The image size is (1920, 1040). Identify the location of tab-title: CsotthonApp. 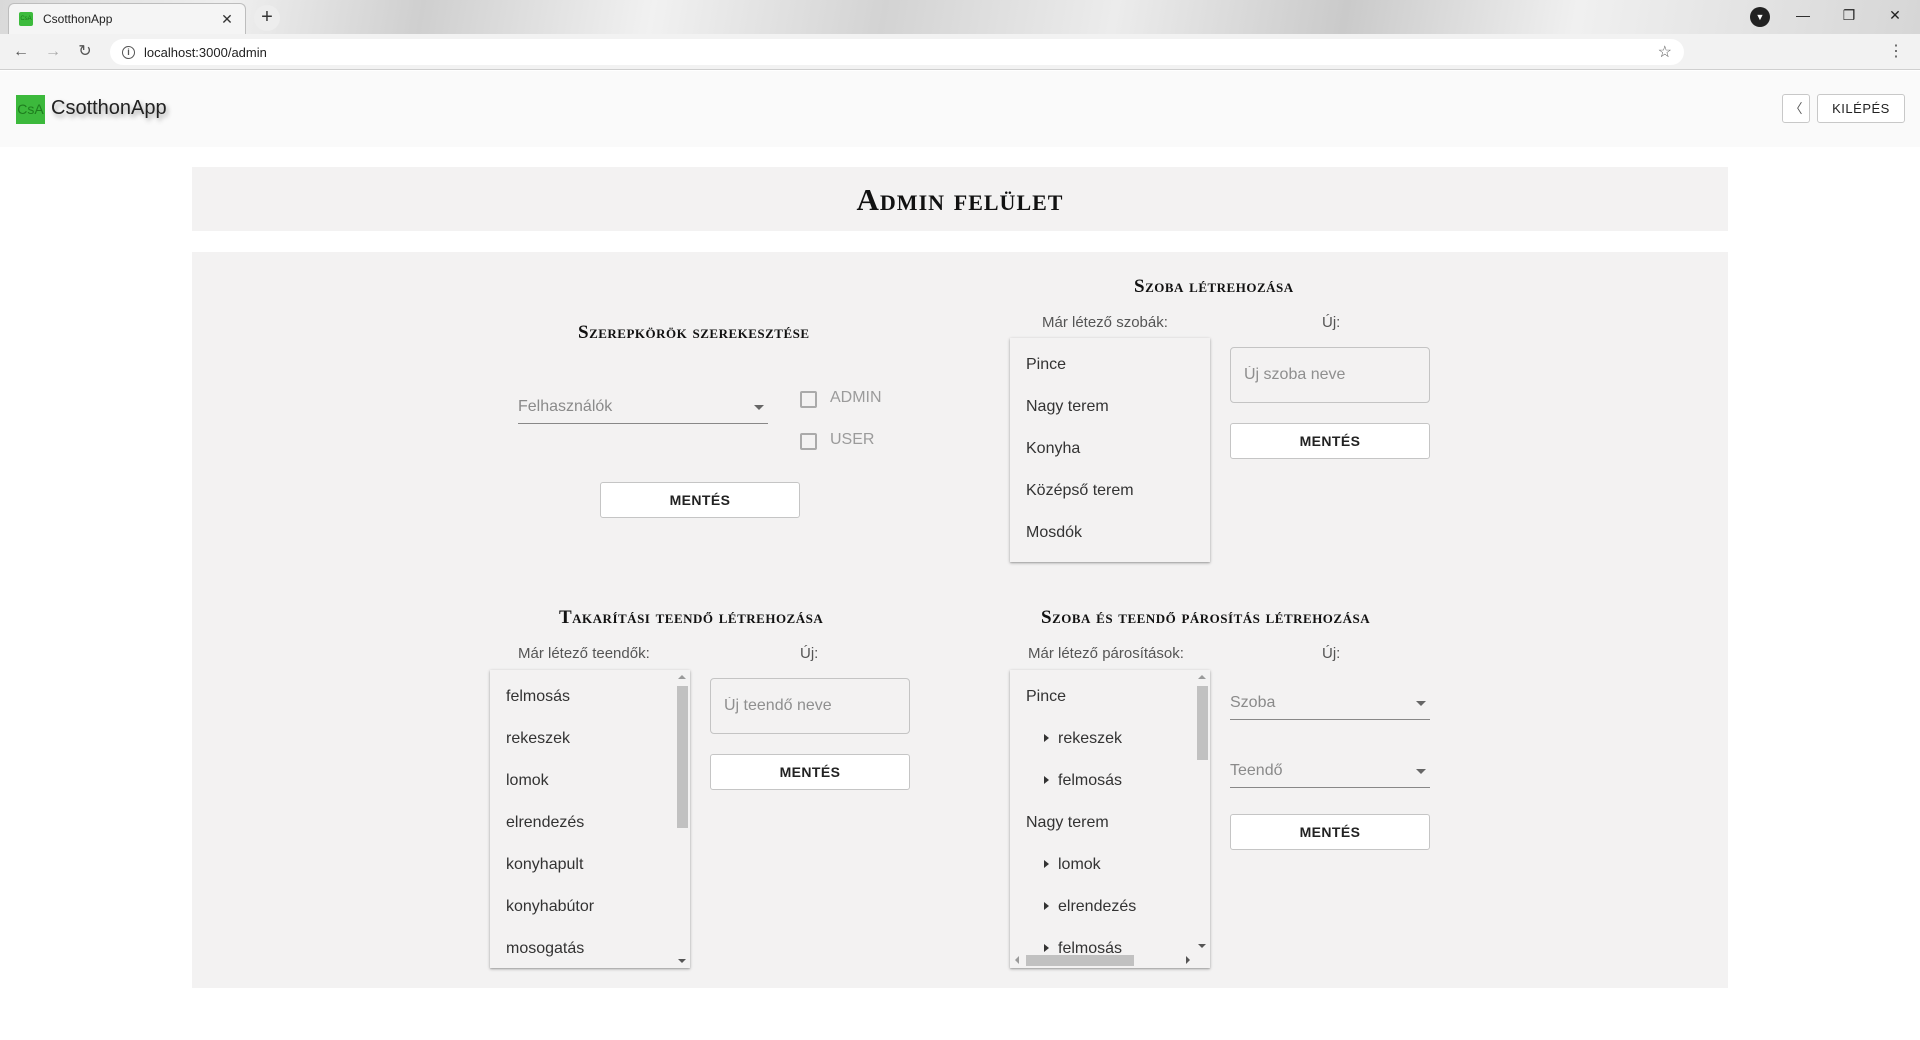
(78, 19).